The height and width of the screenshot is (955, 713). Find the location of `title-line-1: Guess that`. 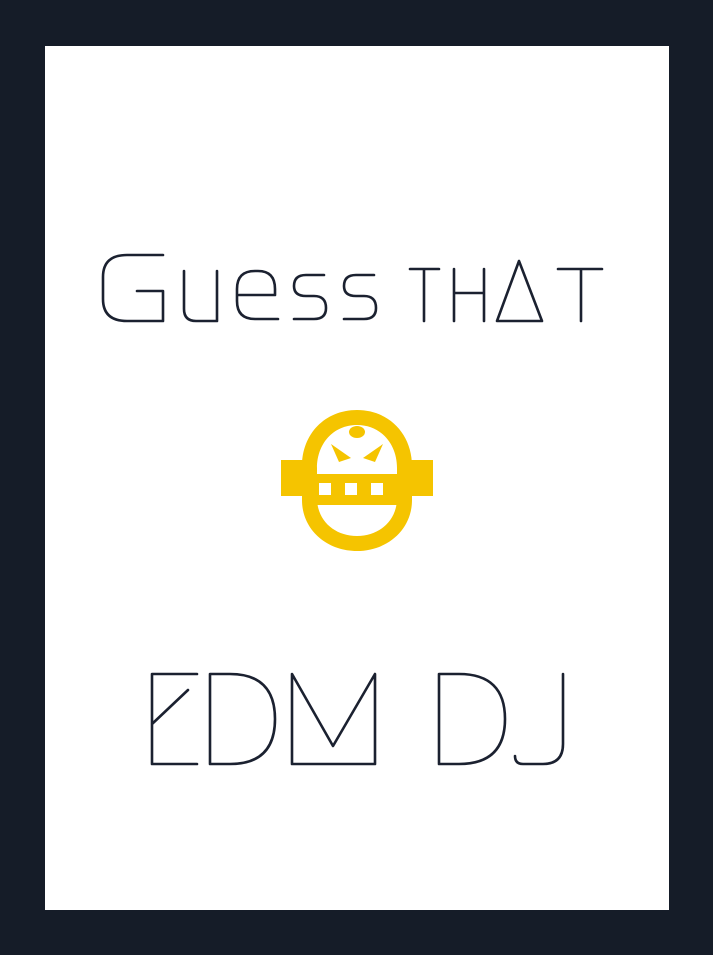

title-line-1: Guess that is located at coordinates (357, 286).